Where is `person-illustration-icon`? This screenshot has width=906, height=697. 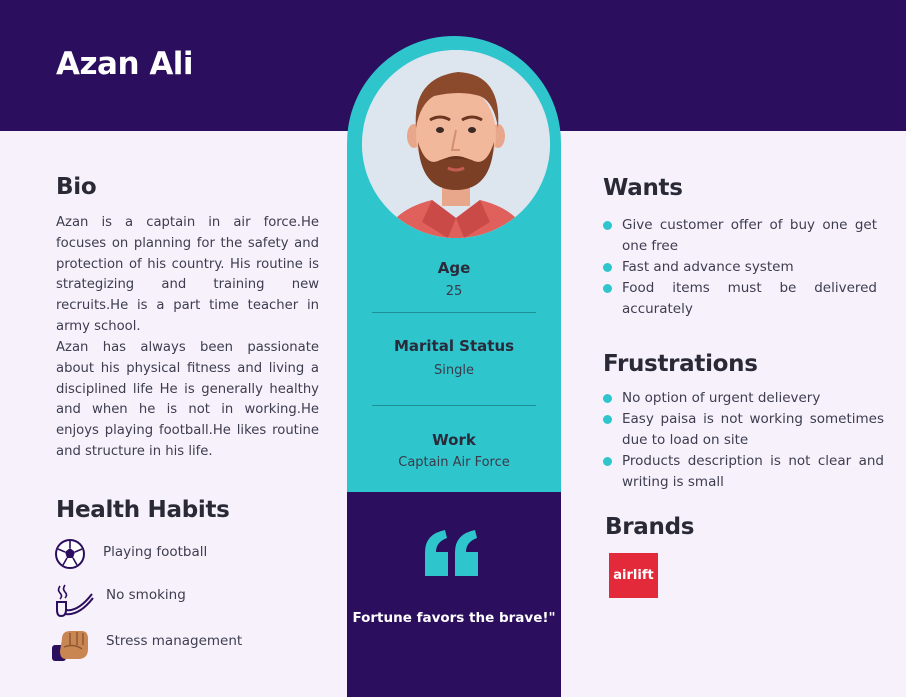 person-illustration-icon is located at coordinates (456, 144).